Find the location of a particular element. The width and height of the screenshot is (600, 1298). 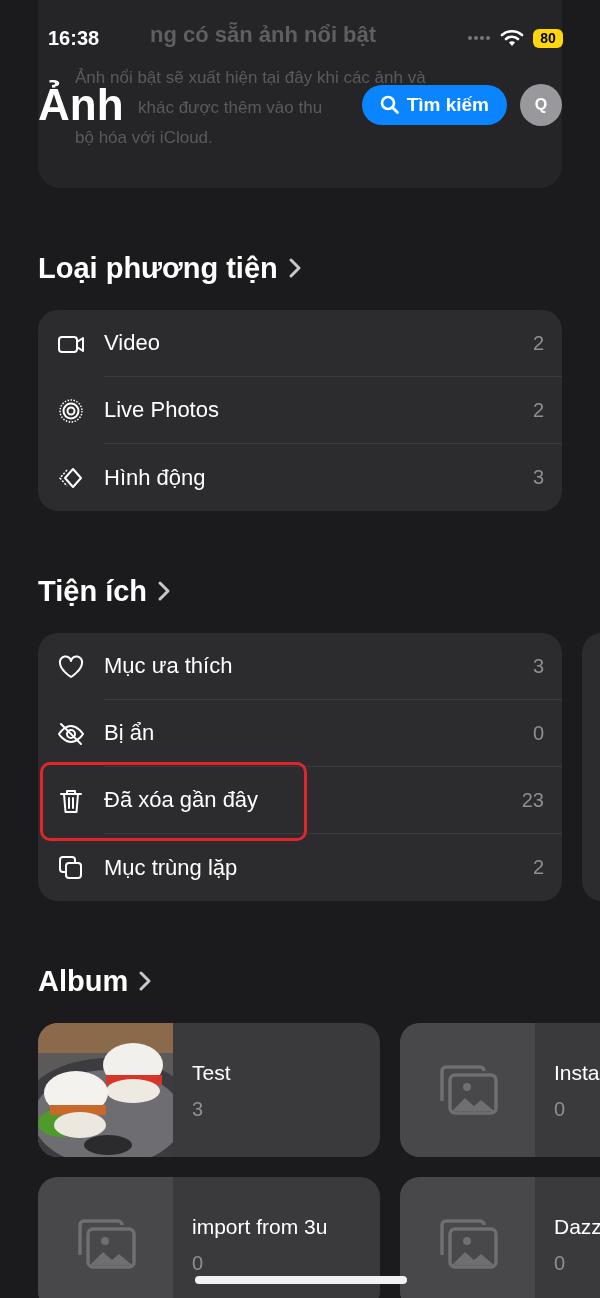

duplicate-icon is located at coordinates (71, 867).